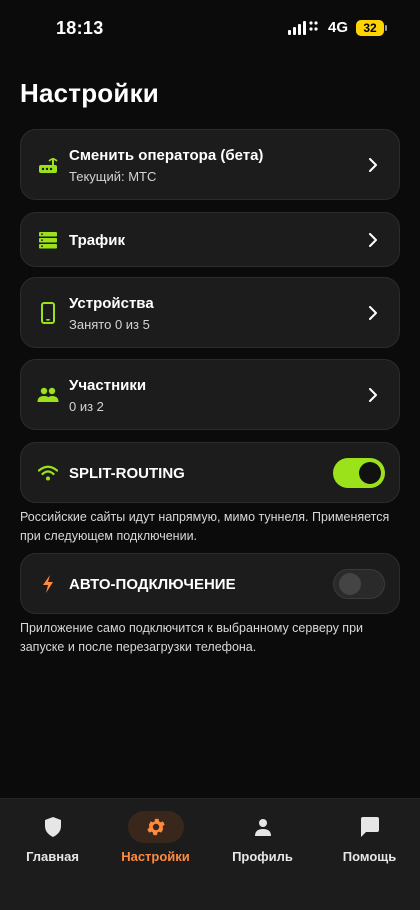  Describe the element at coordinates (109, 324) in the screenshot. I see `devices-usage-label: Занято 0 из 5` at that location.